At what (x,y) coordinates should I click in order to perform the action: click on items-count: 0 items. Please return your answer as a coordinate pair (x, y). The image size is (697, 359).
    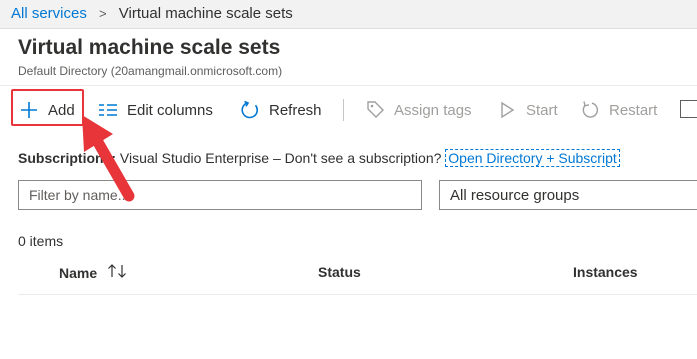
    Looking at the image, I should click on (41, 241).